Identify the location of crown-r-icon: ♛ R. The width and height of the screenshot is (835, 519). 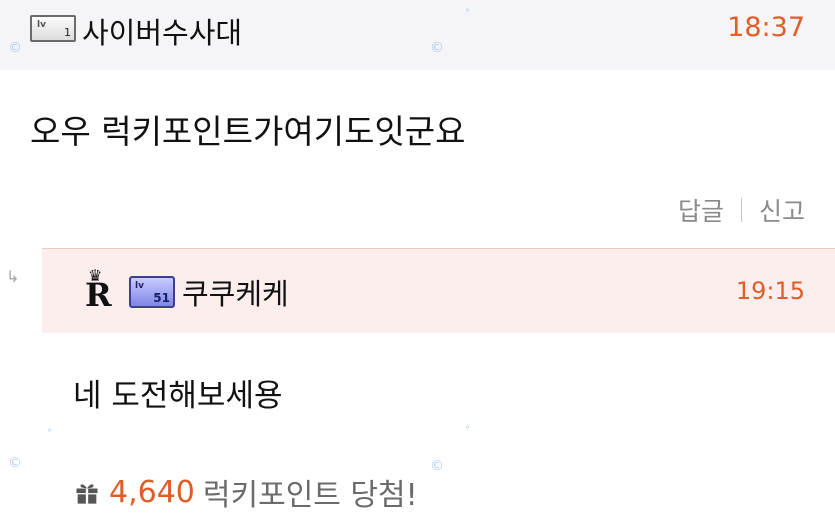
(98, 290).